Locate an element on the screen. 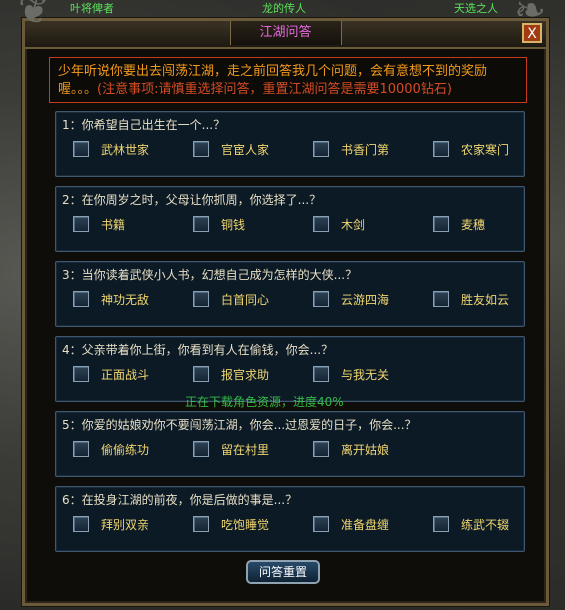 The height and width of the screenshot is (610, 565). option: 偷偷练功 is located at coordinates (111, 449).